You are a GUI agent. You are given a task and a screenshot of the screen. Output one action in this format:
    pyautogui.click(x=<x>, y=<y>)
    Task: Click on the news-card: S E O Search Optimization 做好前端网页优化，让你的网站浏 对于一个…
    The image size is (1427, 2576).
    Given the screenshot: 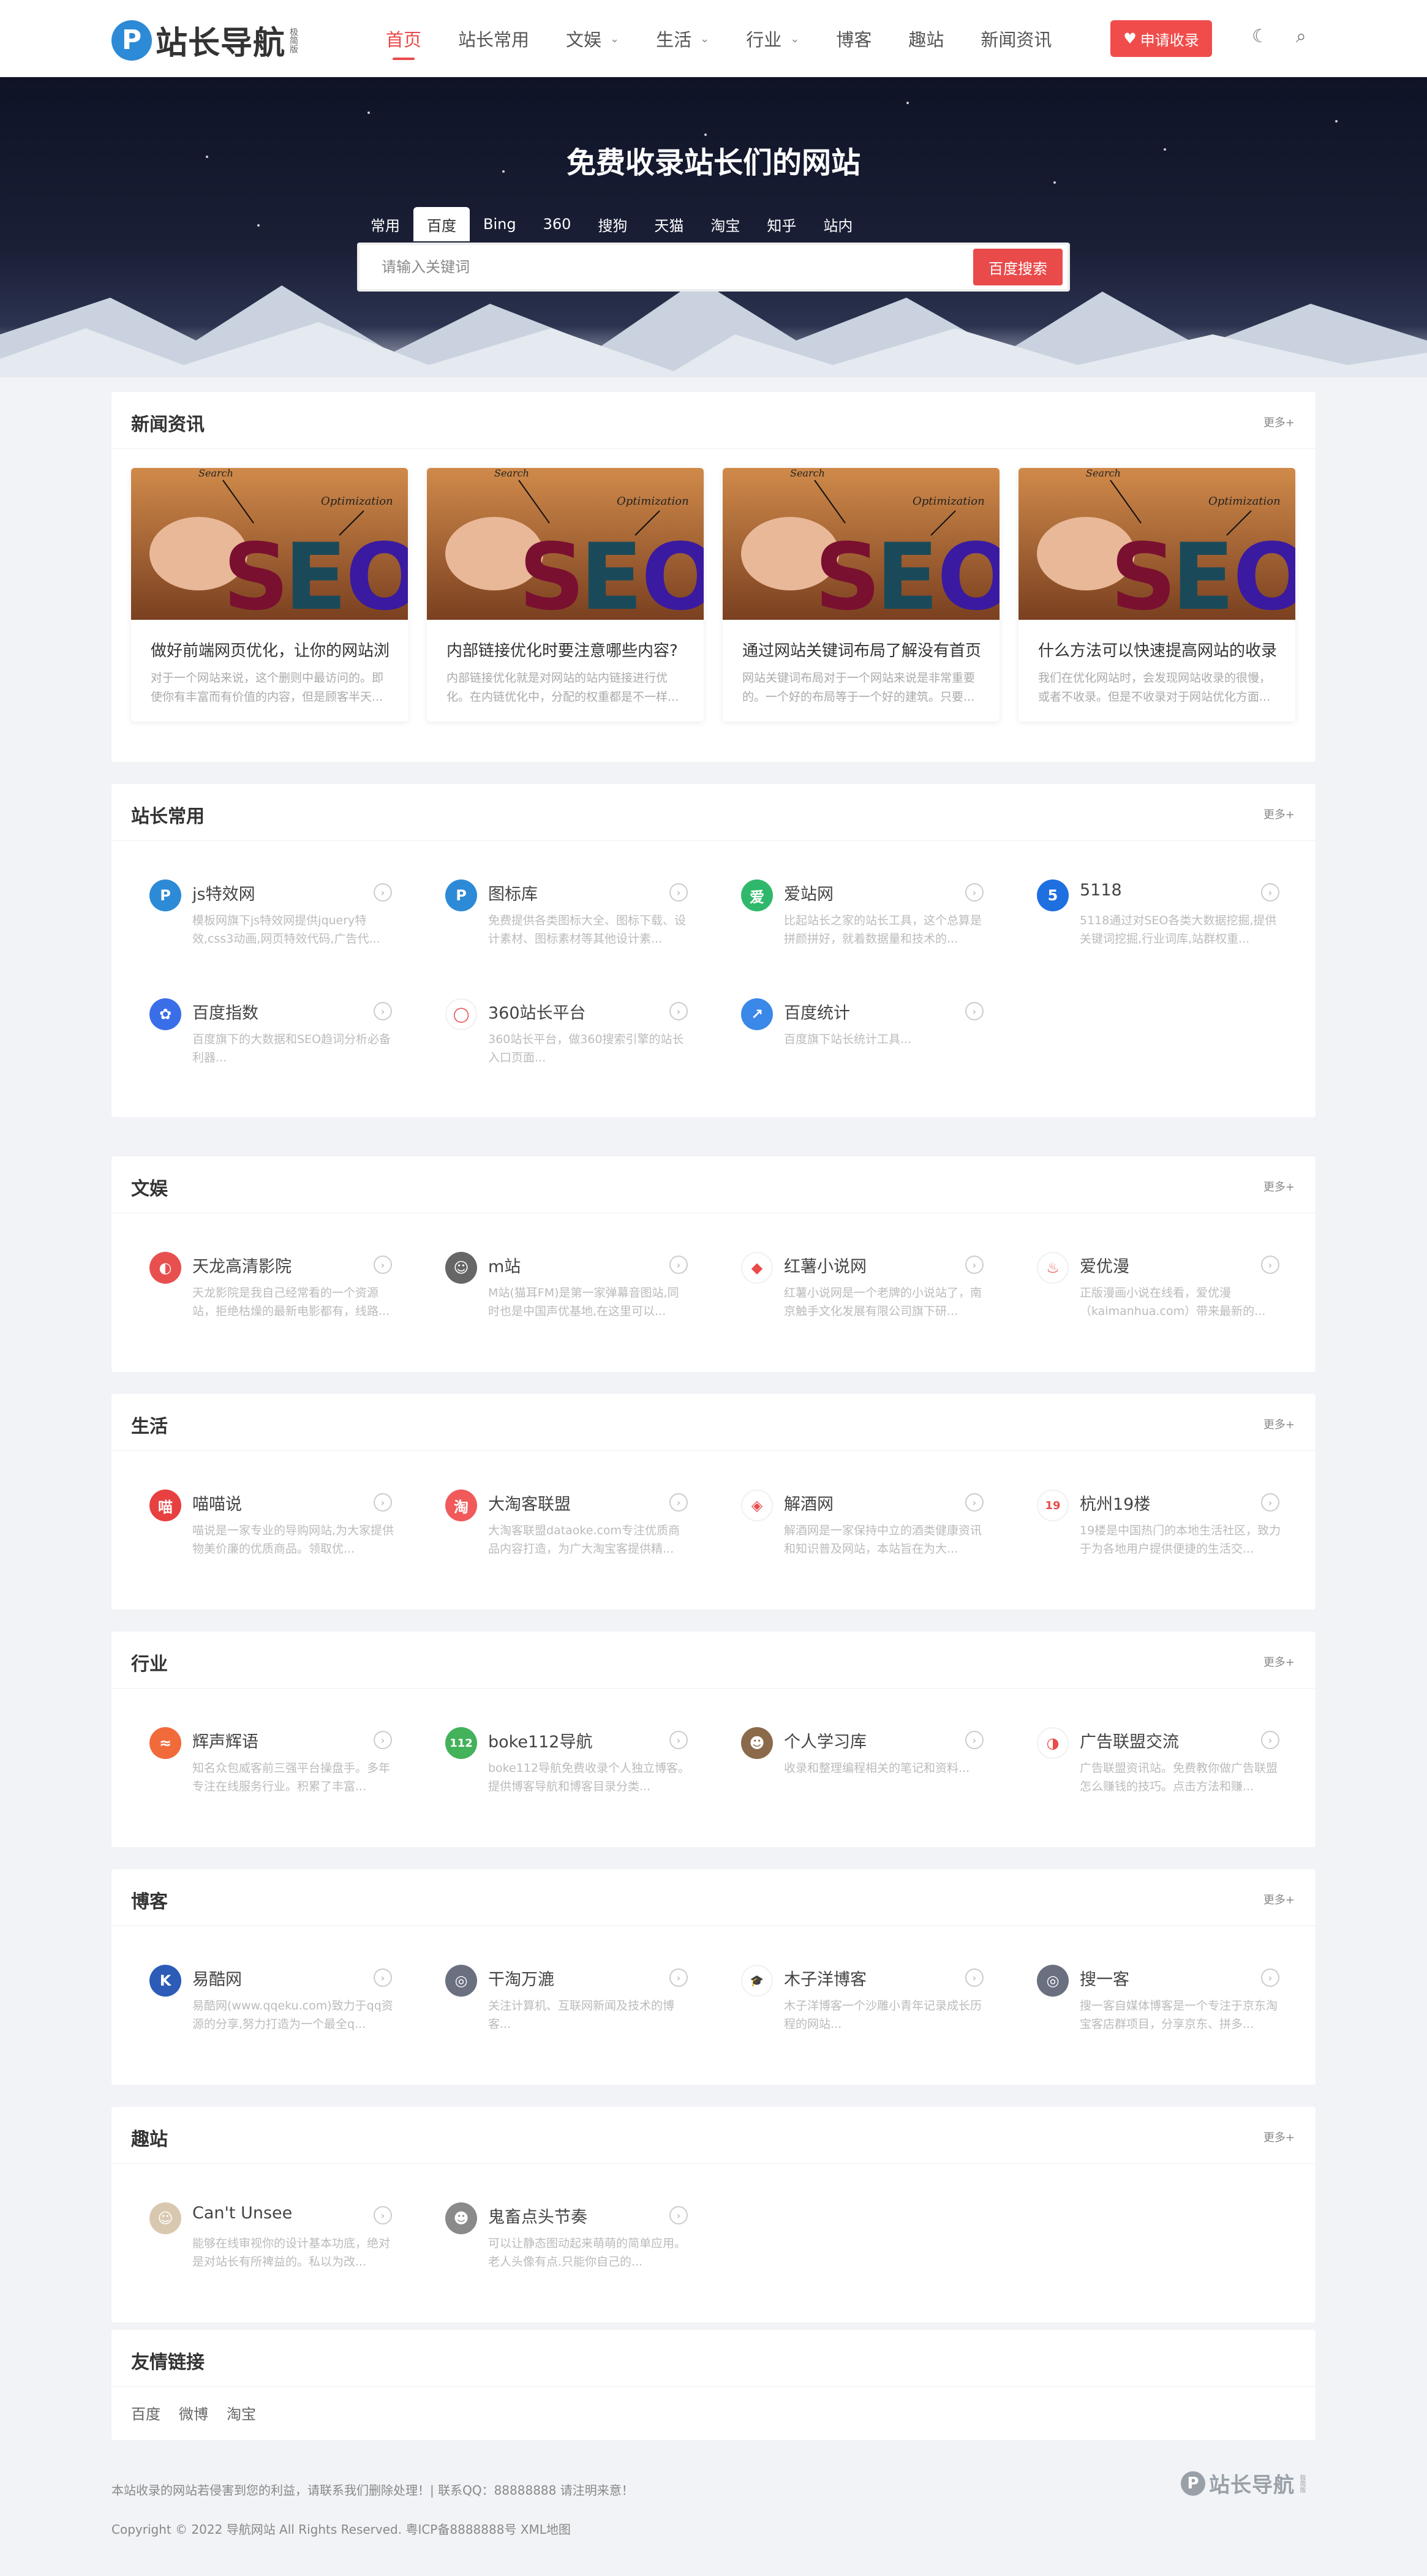 What is the action you would take?
    pyautogui.click(x=269, y=594)
    